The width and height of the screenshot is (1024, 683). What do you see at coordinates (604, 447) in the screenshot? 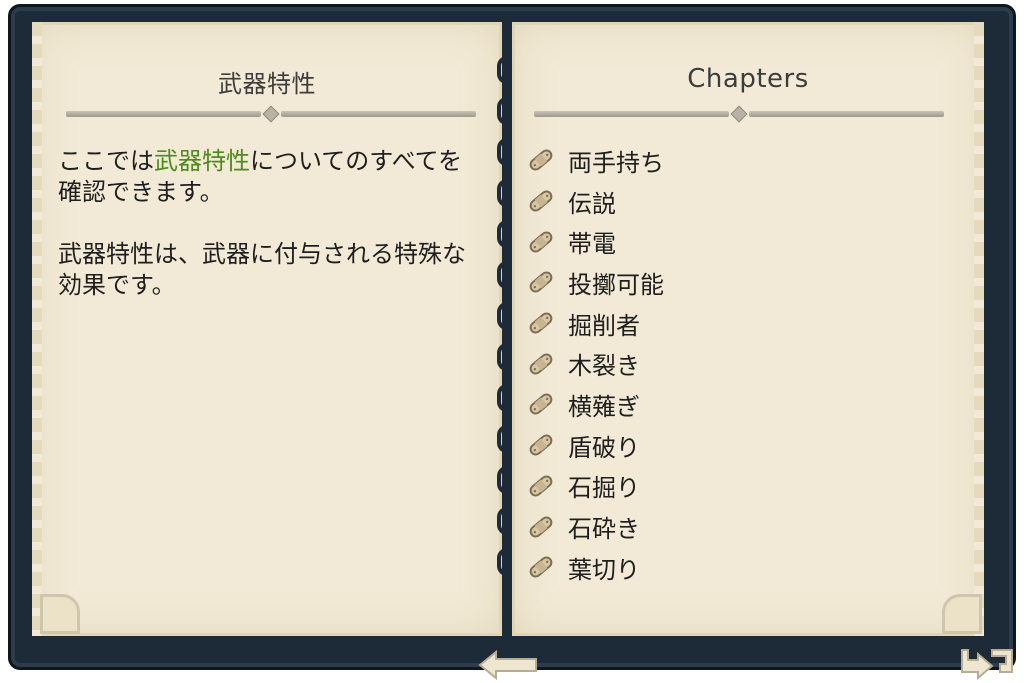
I see `chapter-label: 盾破り` at bounding box center [604, 447].